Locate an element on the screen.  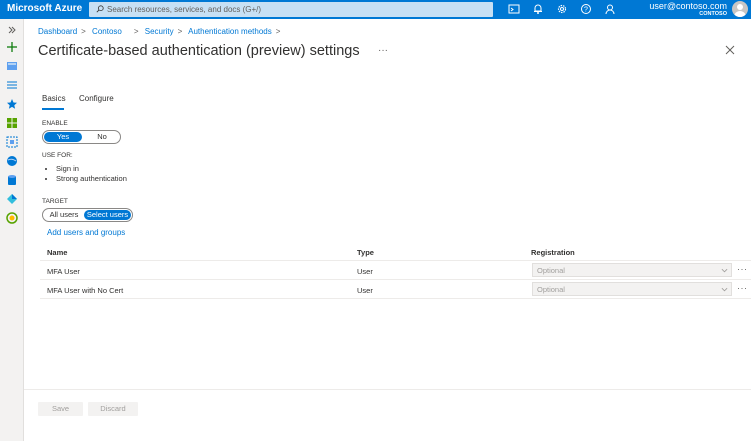
global-search-box is located at coordinates (291, 9).